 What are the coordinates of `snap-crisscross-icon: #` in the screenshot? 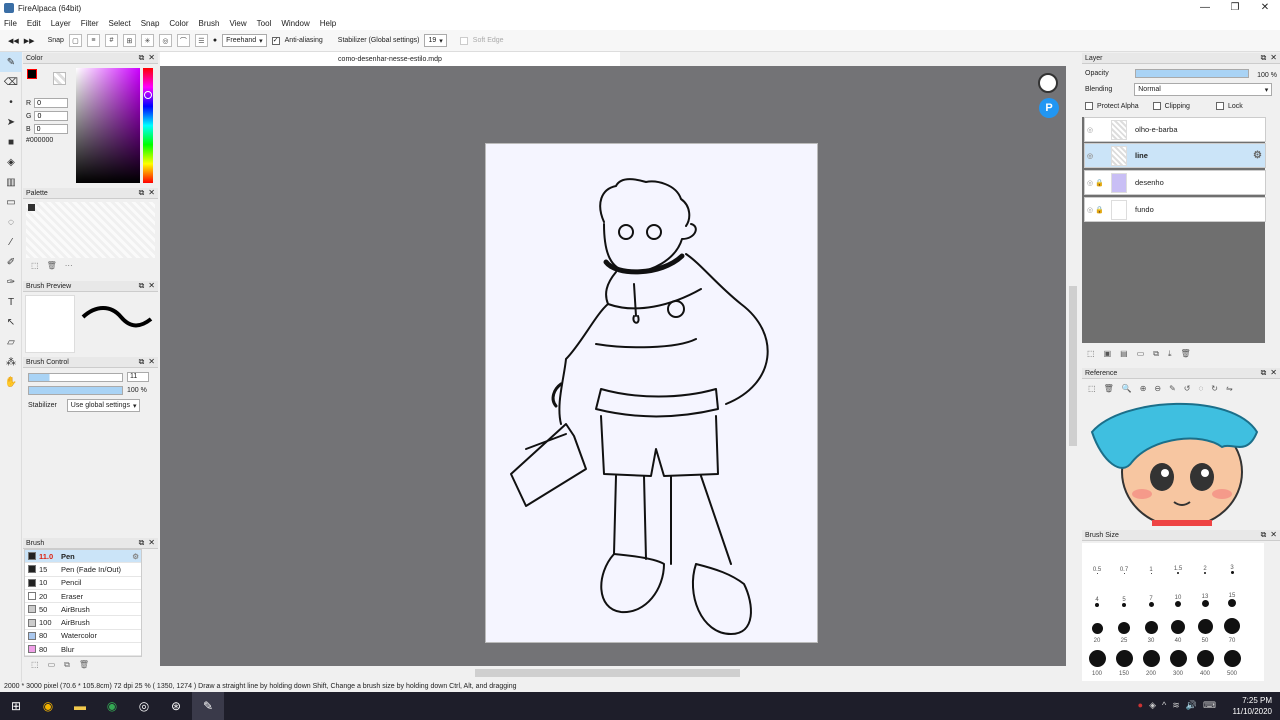 It's located at (111, 40).